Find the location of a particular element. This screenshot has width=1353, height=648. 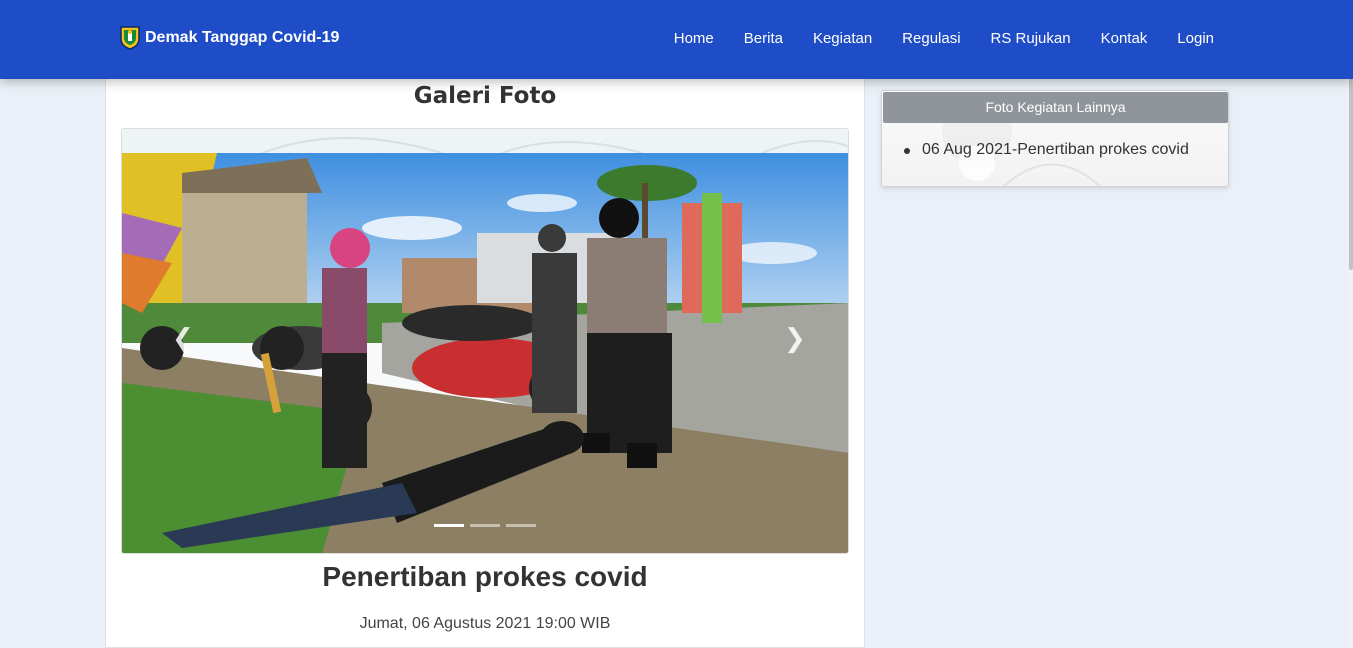

sidebar-header: Foto Kegiatan Lainnya is located at coordinates (1055, 107).